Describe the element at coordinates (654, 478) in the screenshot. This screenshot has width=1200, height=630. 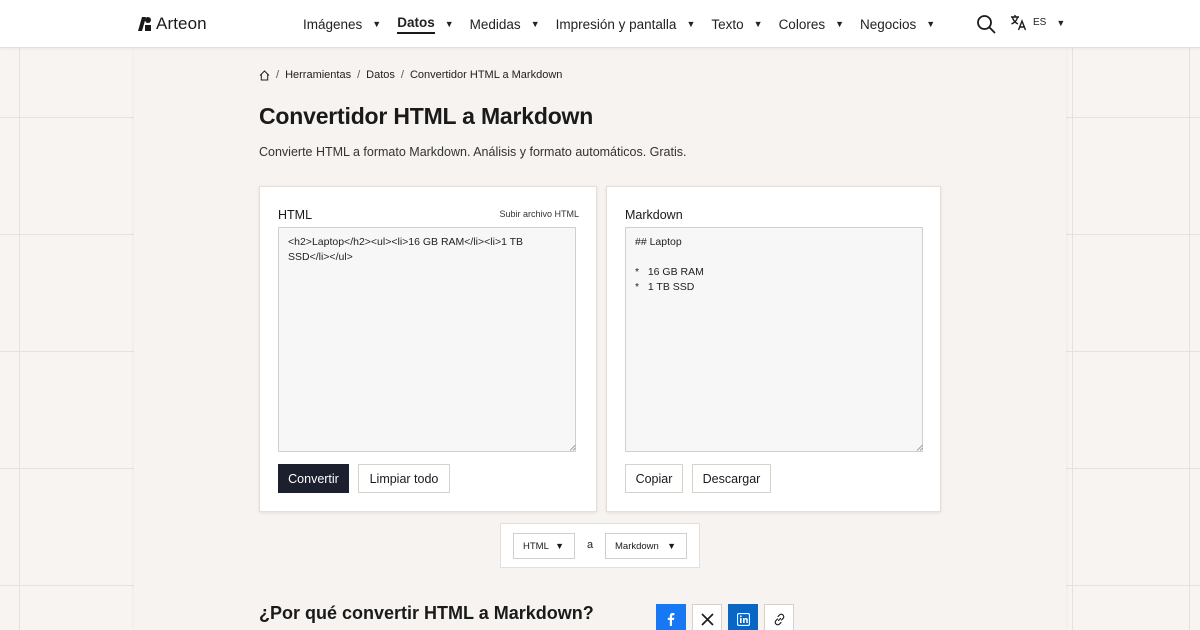
I see `copy-button: Copiar` at that location.